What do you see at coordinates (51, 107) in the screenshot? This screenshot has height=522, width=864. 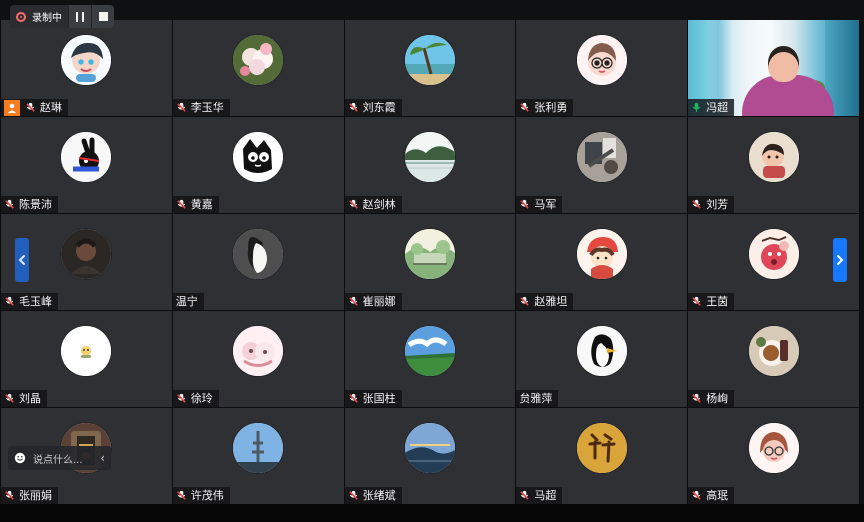 I see `participant-name: 赵琳` at bounding box center [51, 107].